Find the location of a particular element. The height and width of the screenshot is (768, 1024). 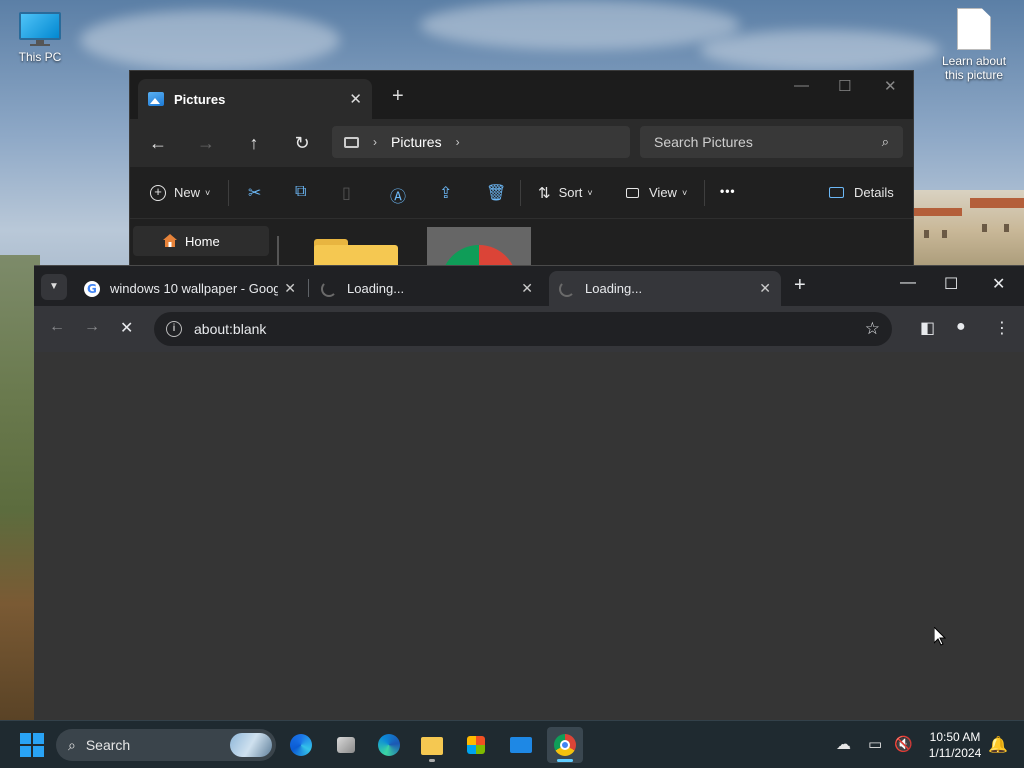

details-label: Details is located at coordinates (874, 192).